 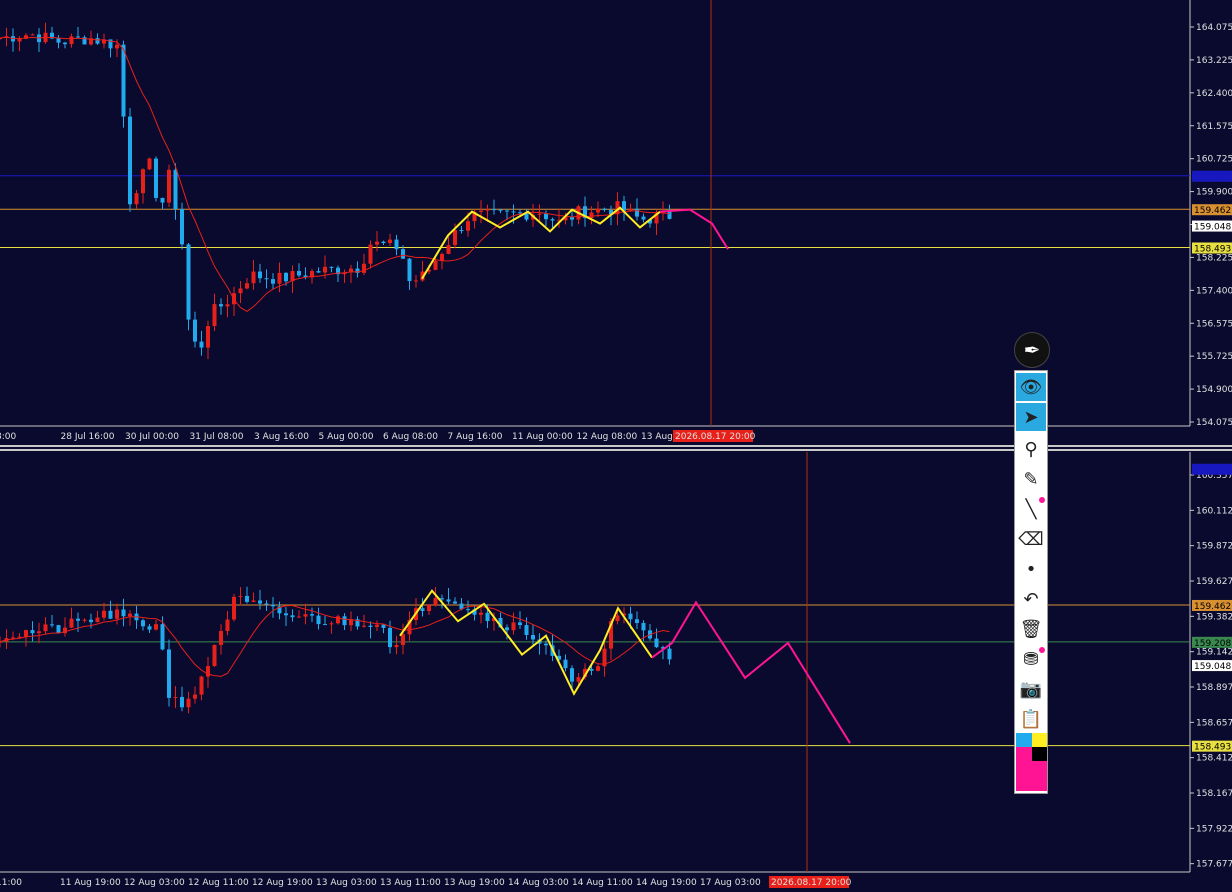 I want to click on eraser-pen-icon: ✎, so click(x=1031, y=479).